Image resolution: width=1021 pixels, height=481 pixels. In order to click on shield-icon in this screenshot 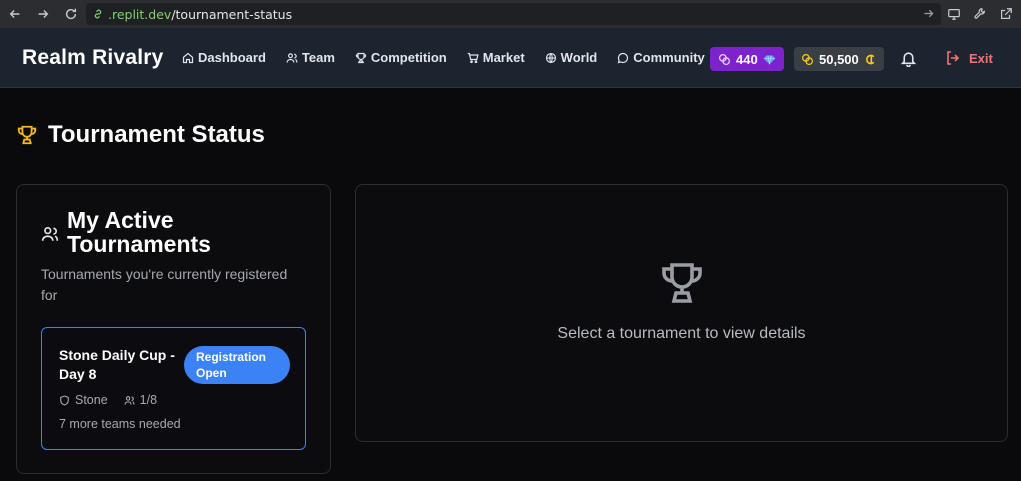, I will do `click(64, 400)`.